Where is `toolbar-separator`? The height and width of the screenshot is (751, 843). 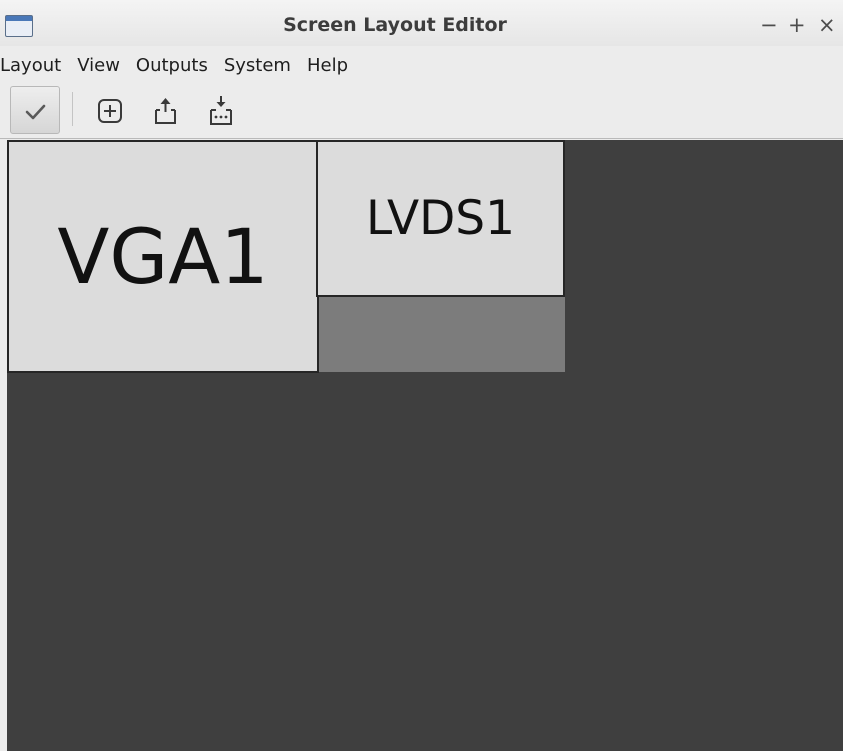 toolbar-separator is located at coordinates (72, 109).